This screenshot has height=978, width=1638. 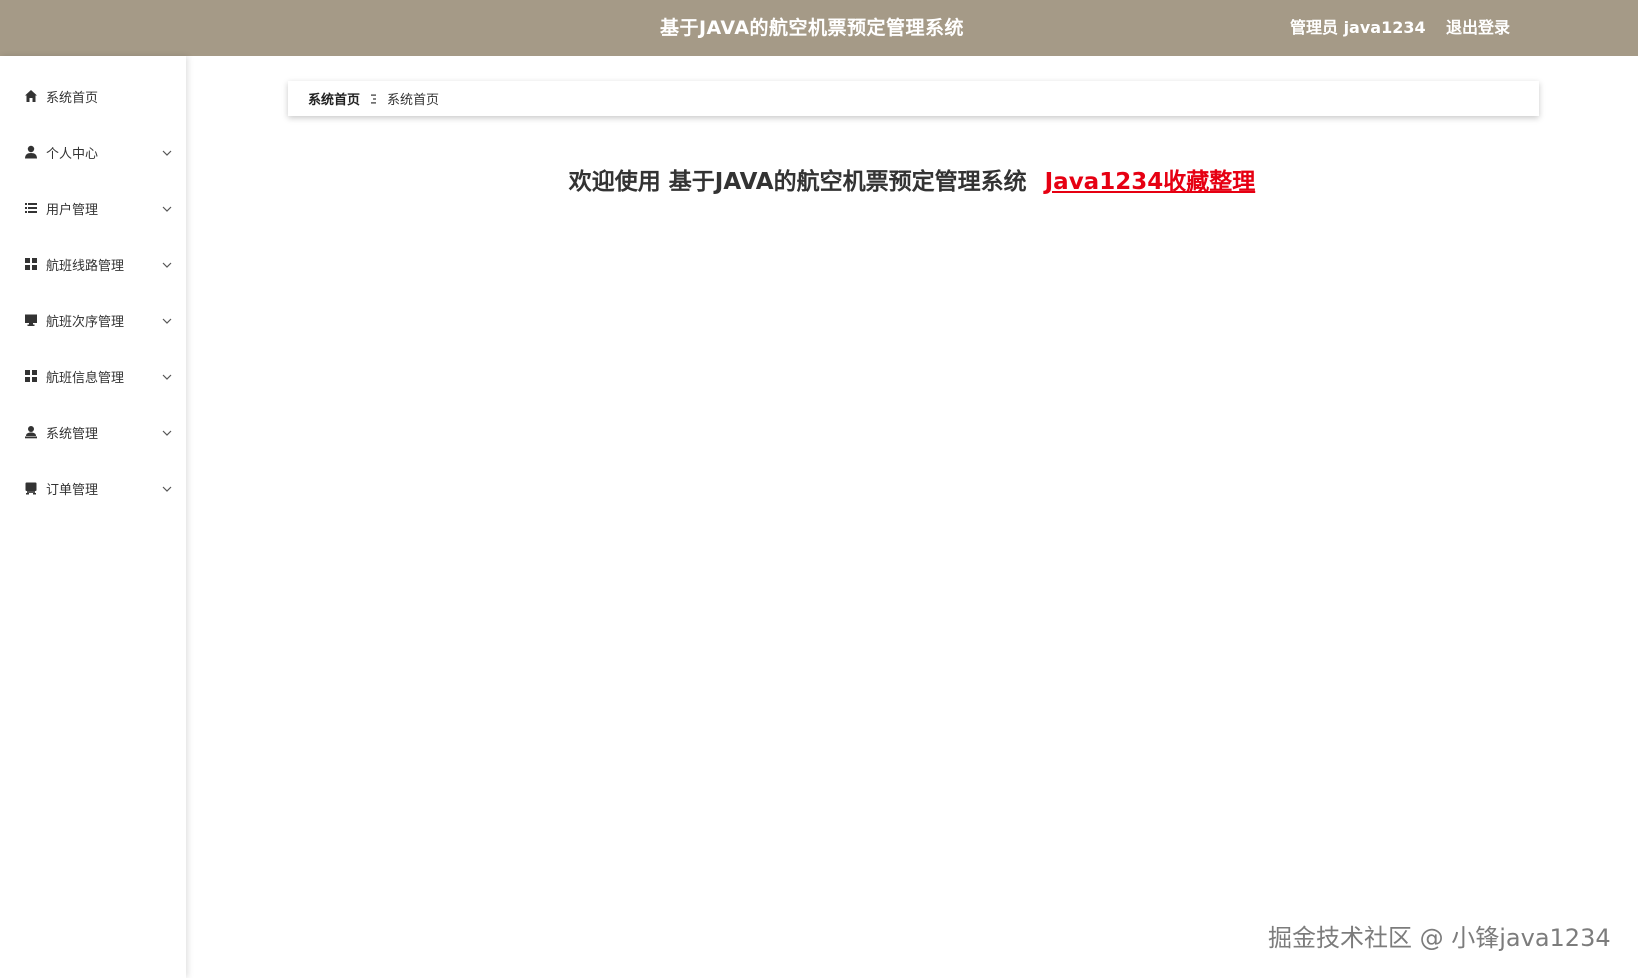 I want to click on sidebar-item-flight-route-management: 航班线路管理, so click(x=93, y=264).